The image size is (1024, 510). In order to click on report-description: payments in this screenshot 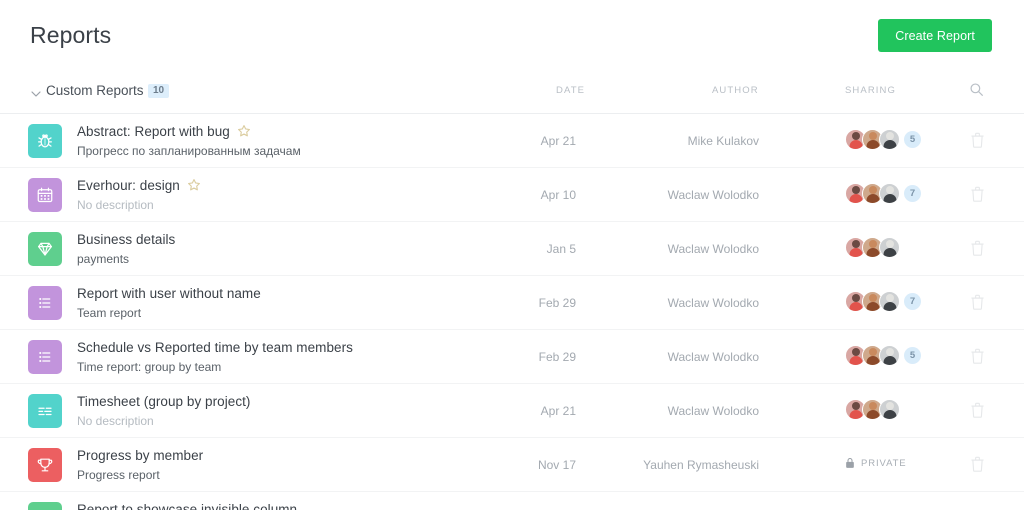, I will do `click(103, 259)`.